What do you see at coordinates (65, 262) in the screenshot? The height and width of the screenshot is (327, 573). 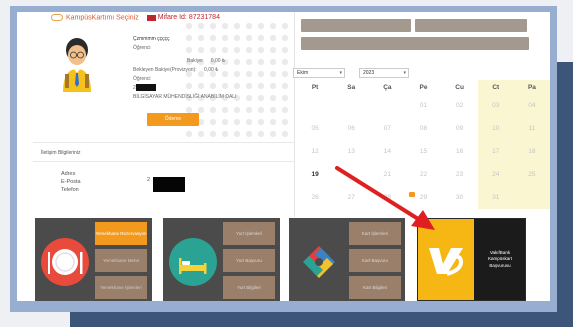 I see `plate-icon` at bounding box center [65, 262].